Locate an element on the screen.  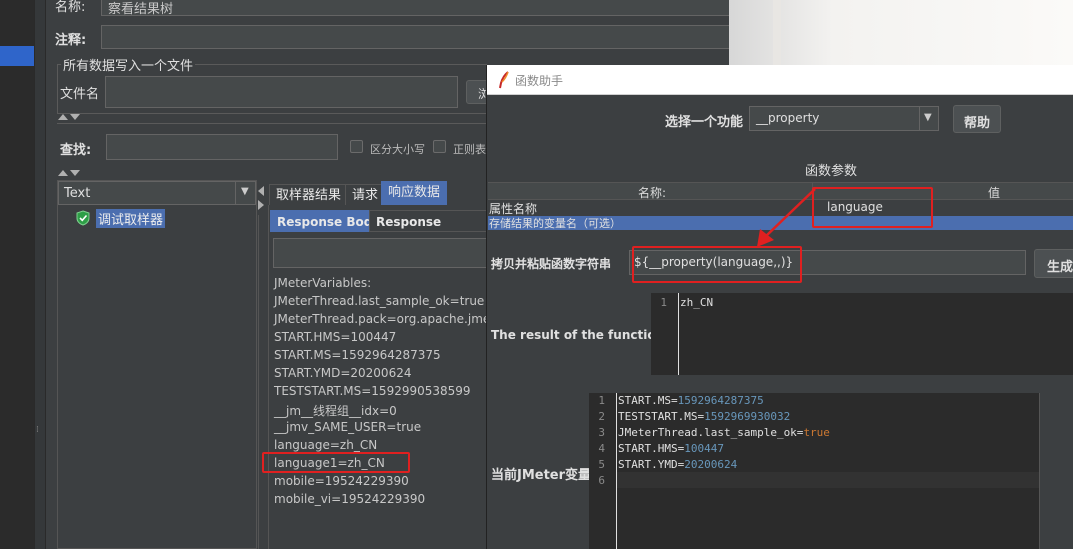
left-strip-selection is located at coordinates (17, 56).